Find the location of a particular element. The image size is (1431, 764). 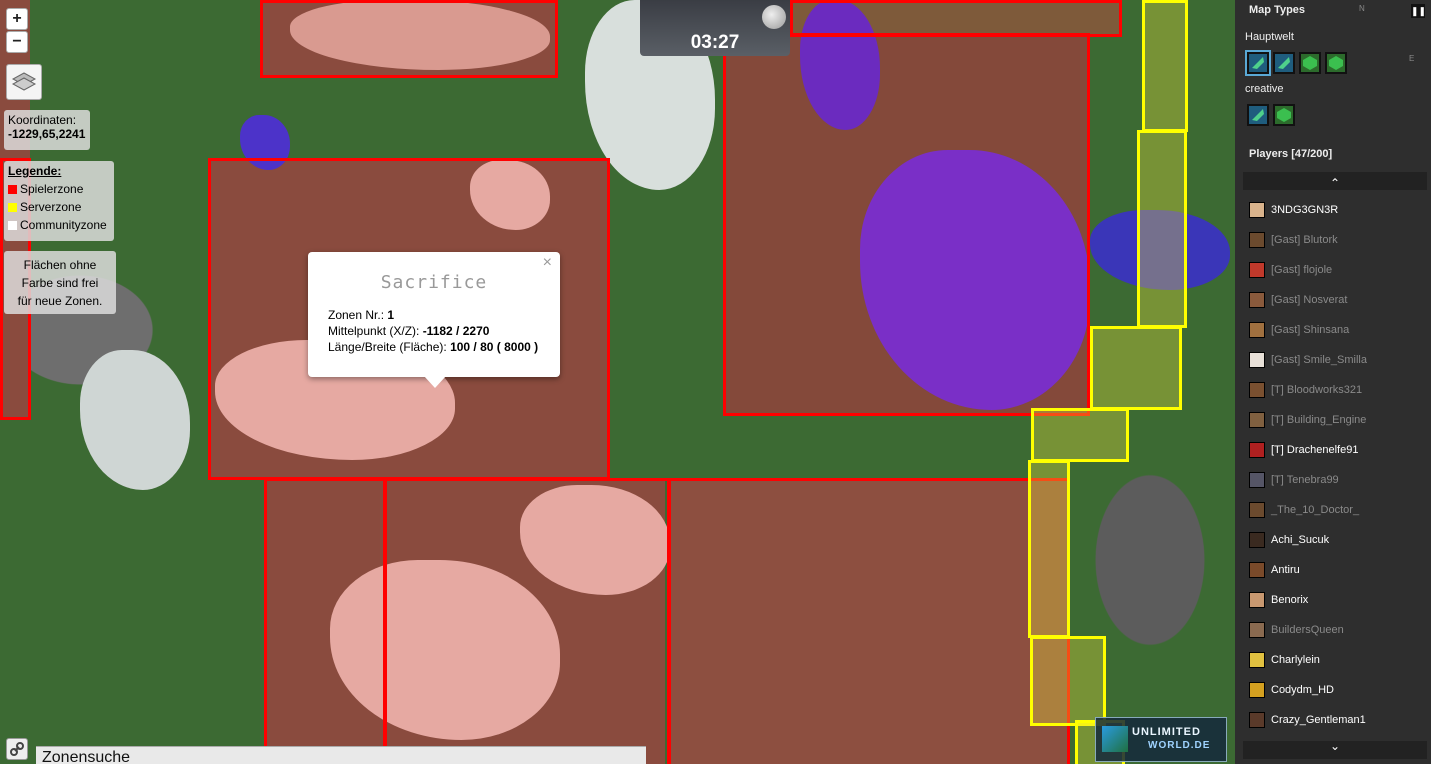

popup-row-zone-nr: Zonen Nr.: 1 is located at coordinates (361, 315).